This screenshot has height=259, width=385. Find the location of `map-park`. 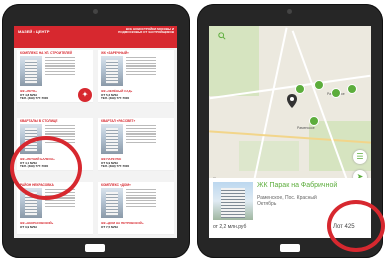

map-park is located at coordinates (269, 156).